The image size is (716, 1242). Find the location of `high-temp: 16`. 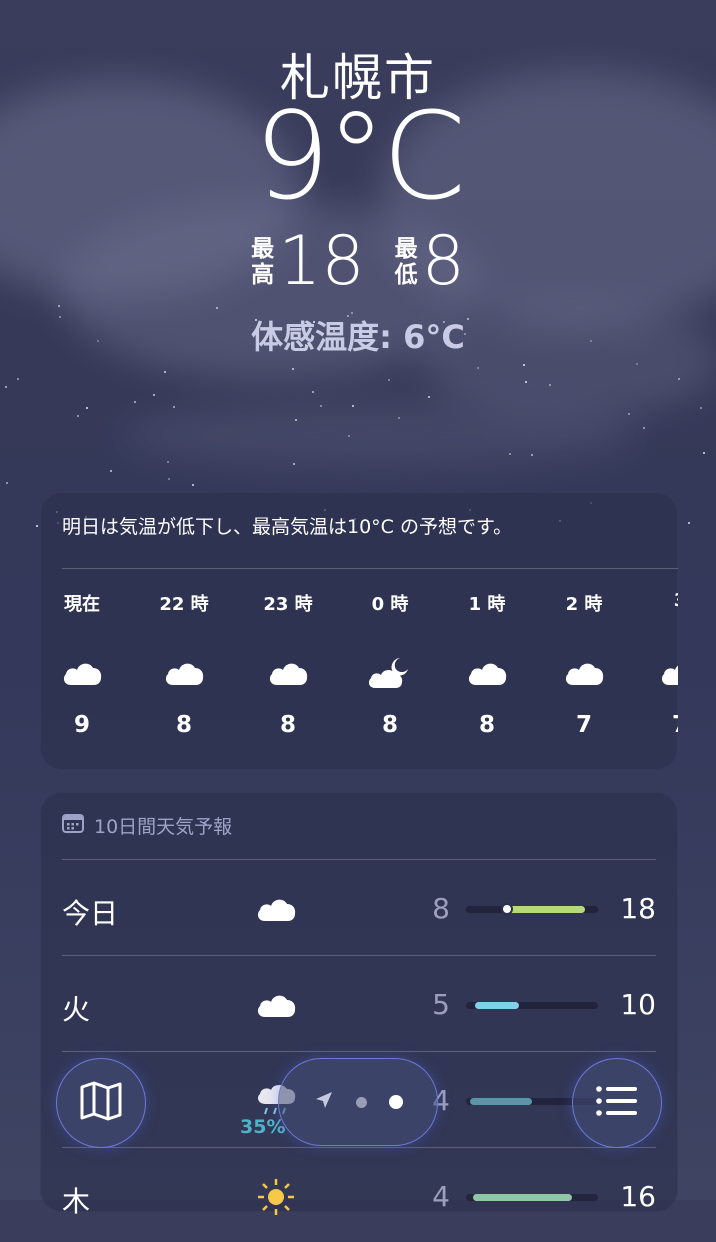

high-temp: 16 is located at coordinates (638, 1196).